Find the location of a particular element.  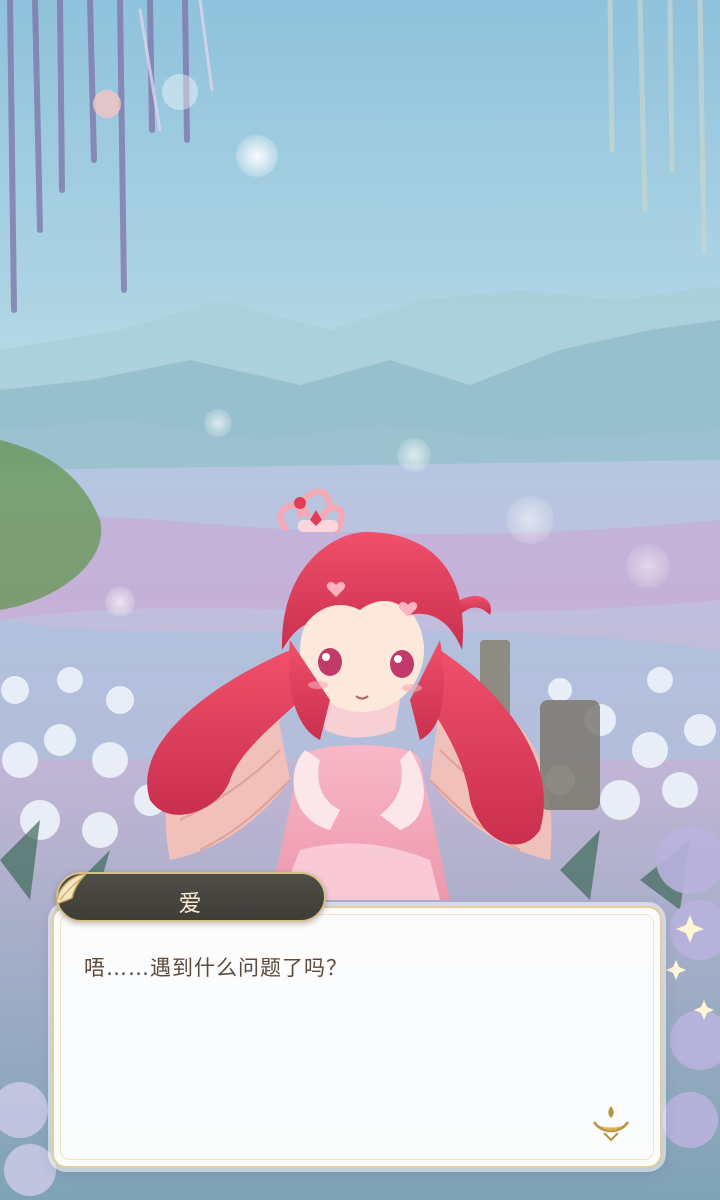

continue-arrow-icon is located at coordinates (611, 1123).